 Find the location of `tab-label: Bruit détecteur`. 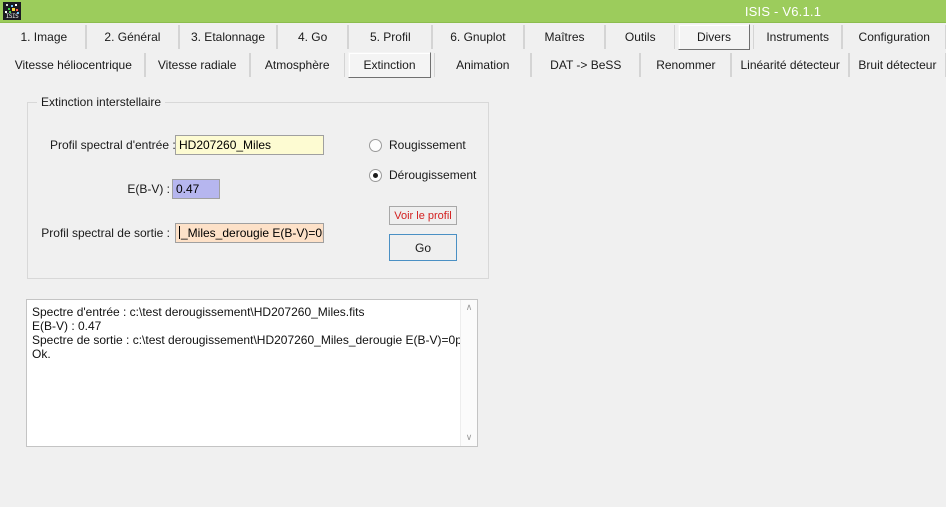

tab-label: Bruit détecteur is located at coordinates (897, 65).